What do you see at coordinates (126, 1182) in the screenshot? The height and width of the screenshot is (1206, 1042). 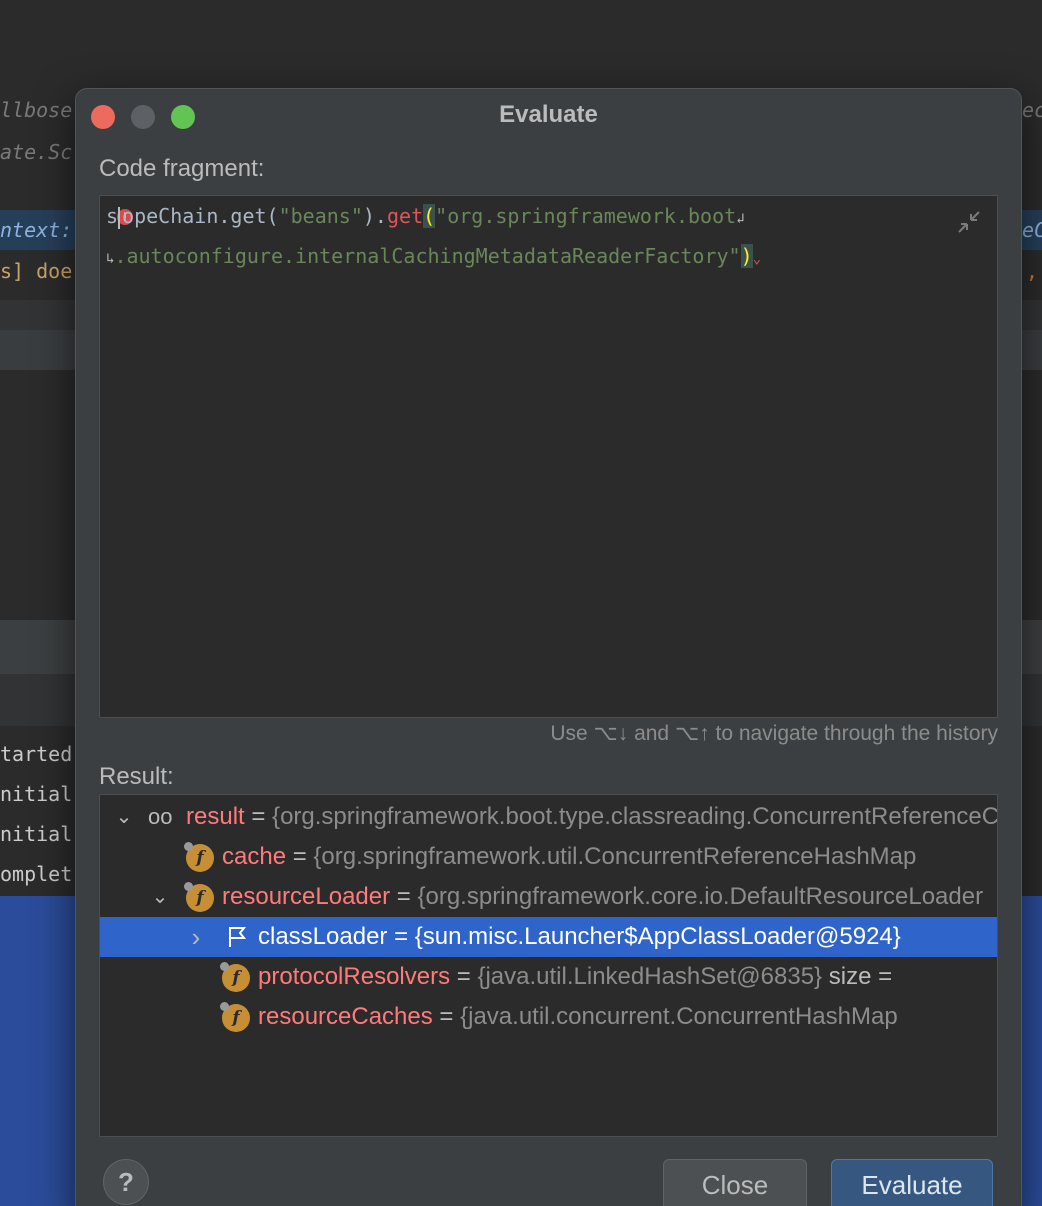 I see `help-button: ?` at bounding box center [126, 1182].